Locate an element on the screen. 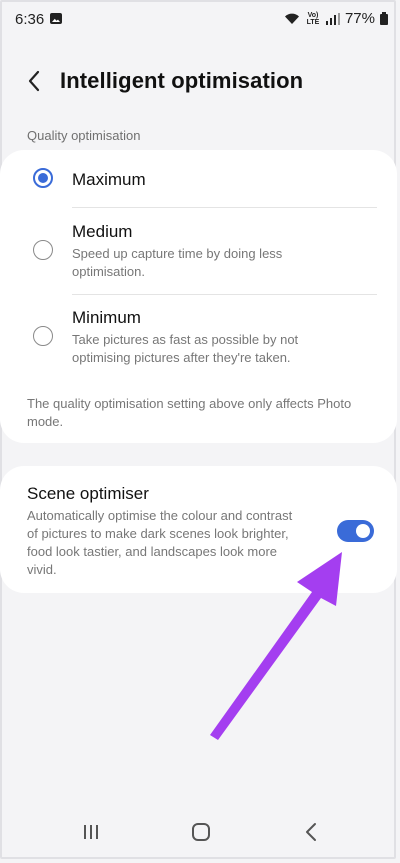  recents-icon is located at coordinates (91, 832).